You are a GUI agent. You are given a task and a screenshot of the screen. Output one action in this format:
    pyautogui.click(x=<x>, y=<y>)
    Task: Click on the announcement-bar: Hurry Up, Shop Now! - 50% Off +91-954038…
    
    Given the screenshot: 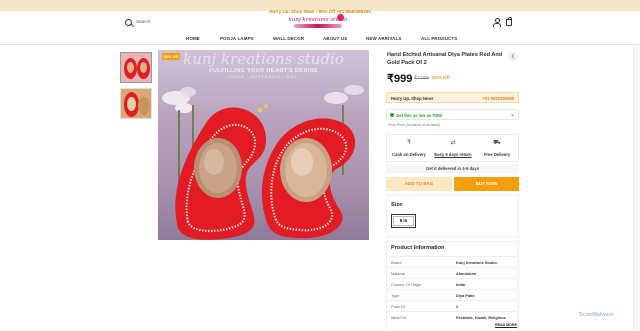 What is the action you would take?
    pyautogui.click(x=320, y=7)
    